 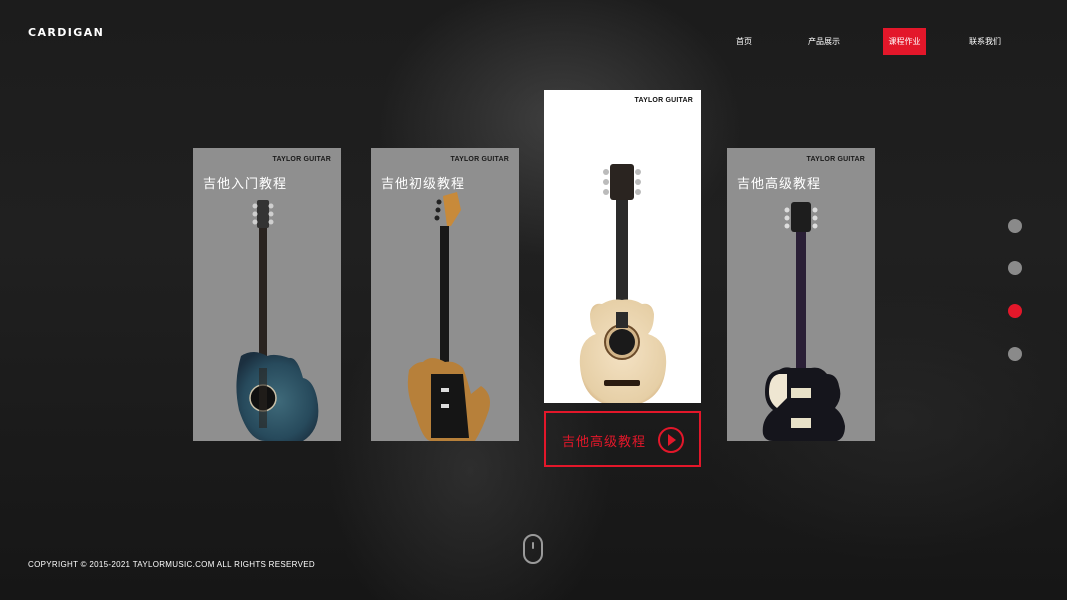 I want to click on course-card-elementary: TAYLOR GUITAR 吉他初级教程, so click(x=445, y=294).